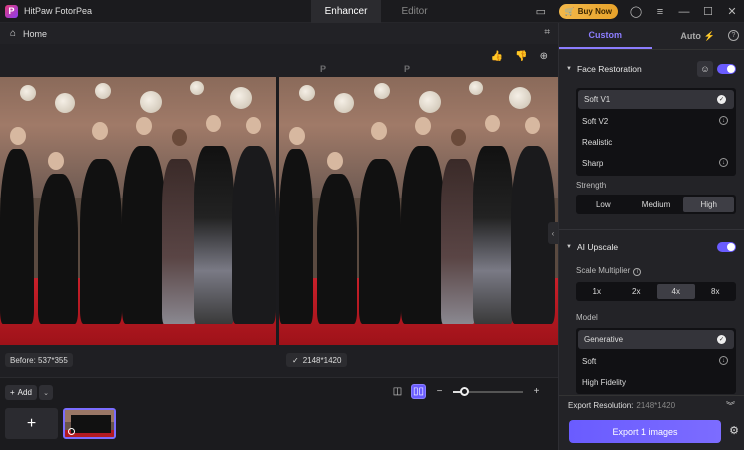 This screenshot has width=744, height=450. Describe the element at coordinates (604, 382) in the screenshot. I see `list-item-label: High Fidelity` at that location.